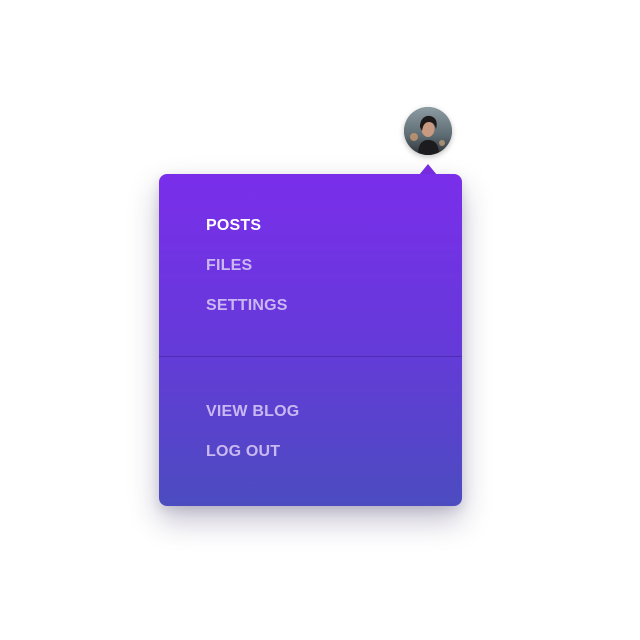 Image resolution: width=640 pixels, height=640 pixels. Describe the element at coordinates (334, 420) in the screenshot. I see `menu-item-view-blog: VIEW BLOG` at that location.